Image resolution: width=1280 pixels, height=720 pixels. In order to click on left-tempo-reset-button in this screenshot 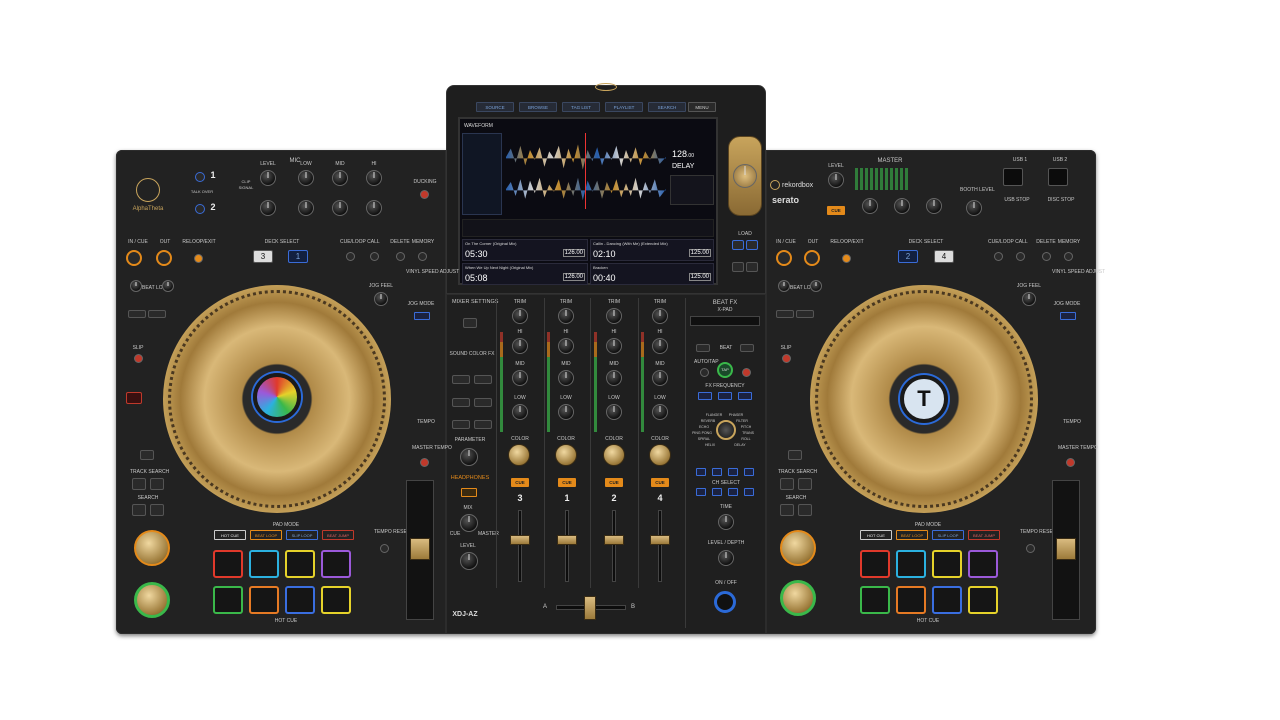, I will do `click(384, 548)`.